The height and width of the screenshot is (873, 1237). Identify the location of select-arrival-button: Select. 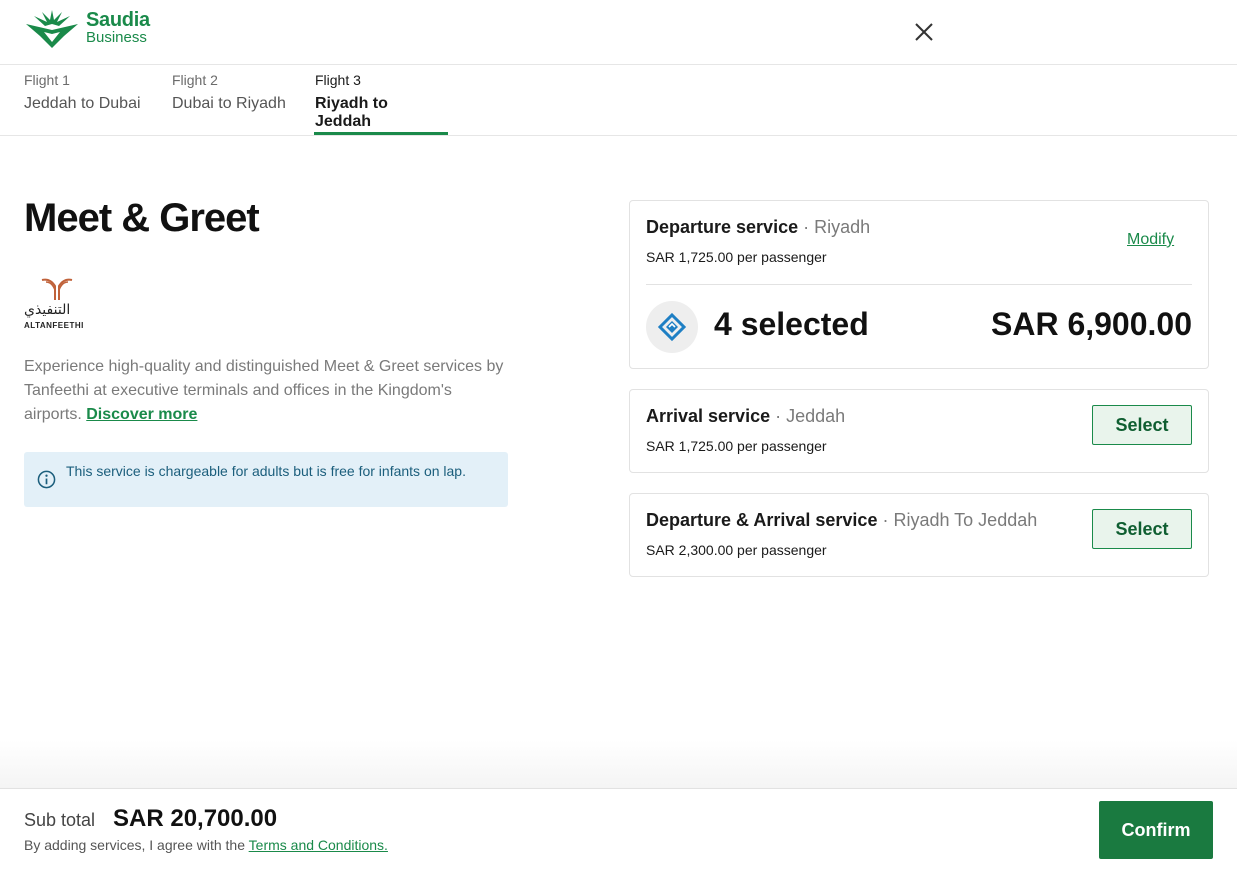
(1142, 425).